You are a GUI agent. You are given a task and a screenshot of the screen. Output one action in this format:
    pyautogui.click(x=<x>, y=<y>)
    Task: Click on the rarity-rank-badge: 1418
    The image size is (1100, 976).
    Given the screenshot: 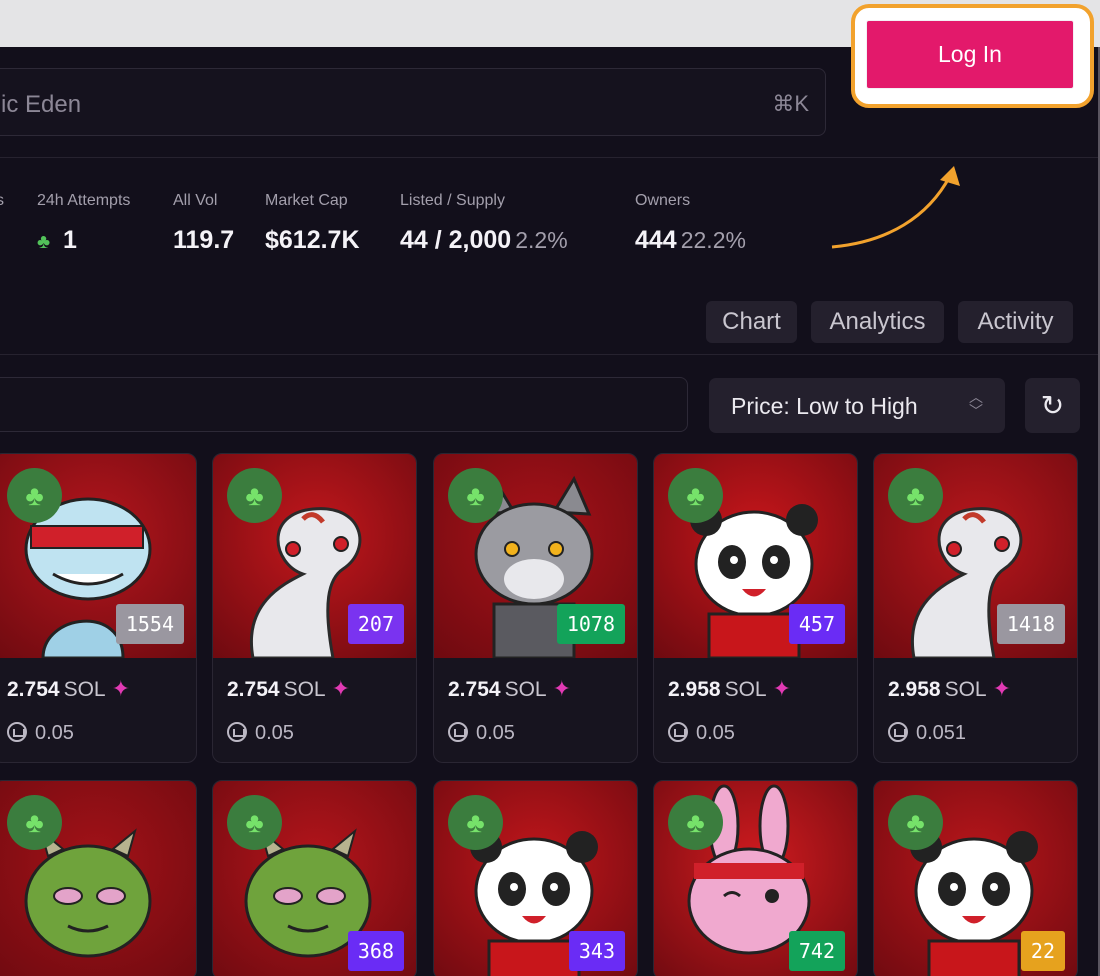 What is the action you would take?
    pyautogui.click(x=1030, y=624)
    